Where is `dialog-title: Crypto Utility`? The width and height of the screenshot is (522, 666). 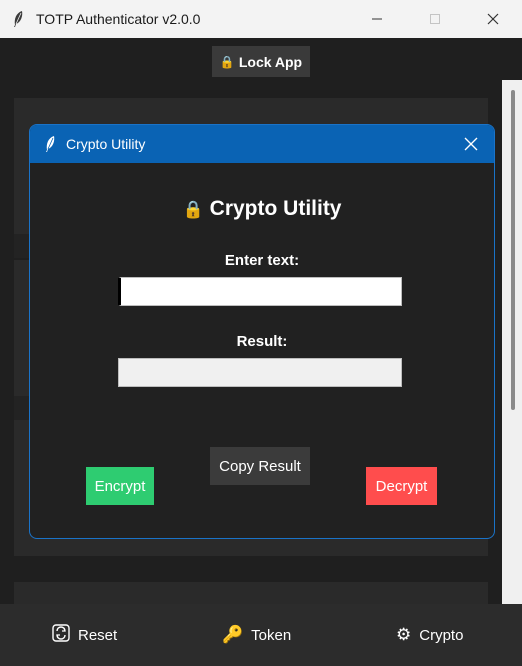
dialog-title: Crypto Utility is located at coordinates (106, 144).